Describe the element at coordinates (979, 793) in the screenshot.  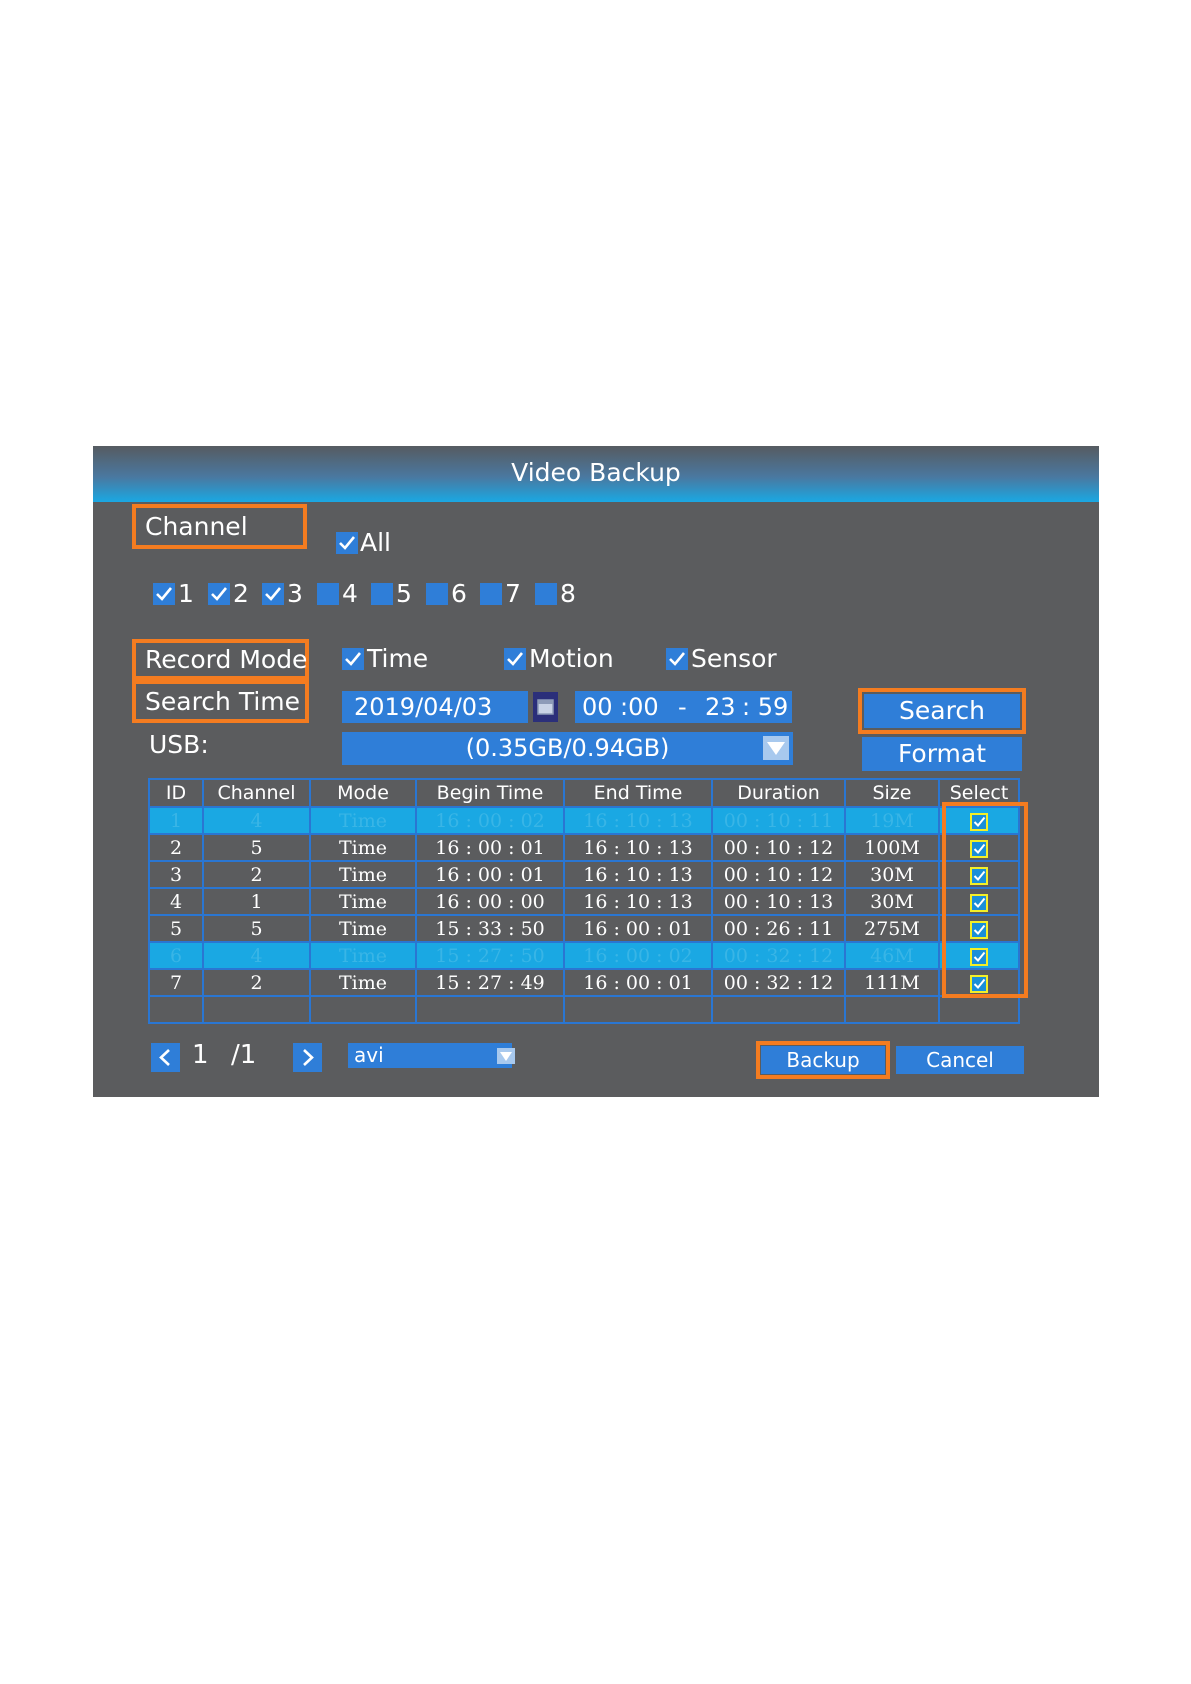
I see `column-header: Select` at that location.